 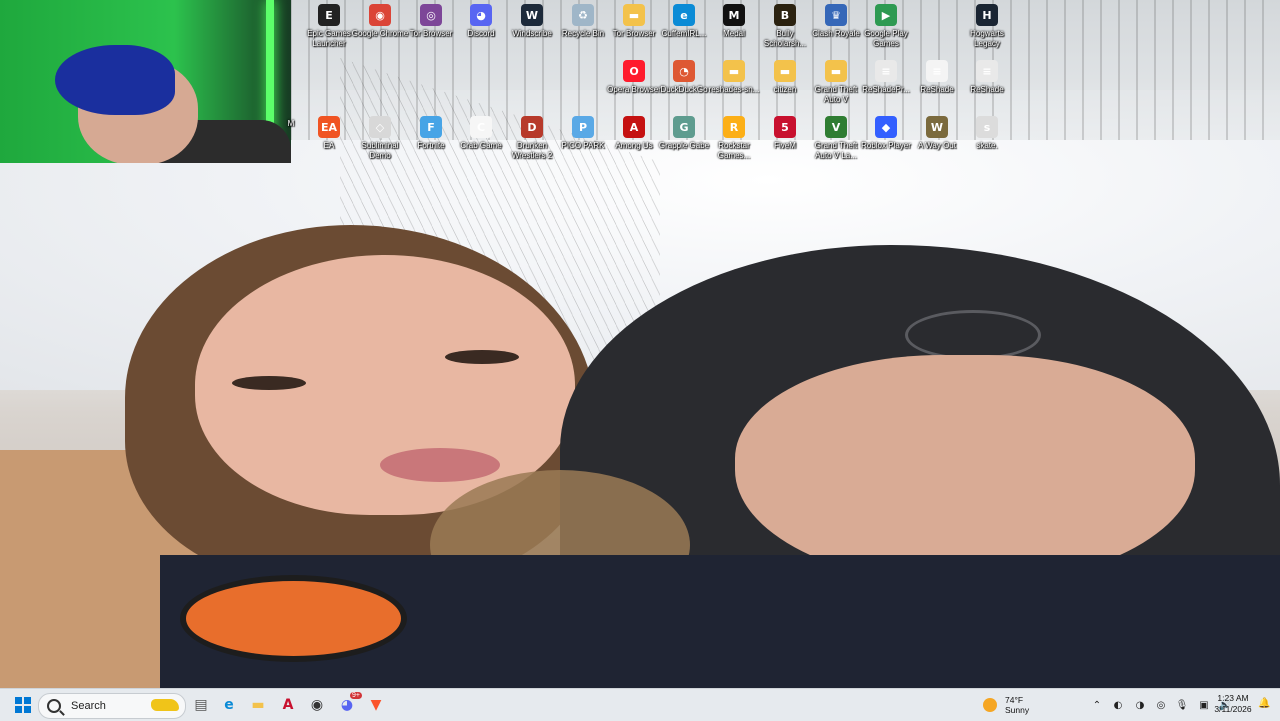 What do you see at coordinates (583, 15) in the screenshot?
I see `recycle-bin-icon: ♻` at bounding box center [583, 15].